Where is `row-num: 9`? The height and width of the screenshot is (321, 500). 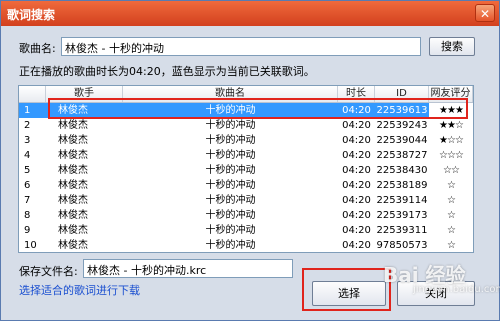 row-num: 9 is located at coordinates (27, 230).